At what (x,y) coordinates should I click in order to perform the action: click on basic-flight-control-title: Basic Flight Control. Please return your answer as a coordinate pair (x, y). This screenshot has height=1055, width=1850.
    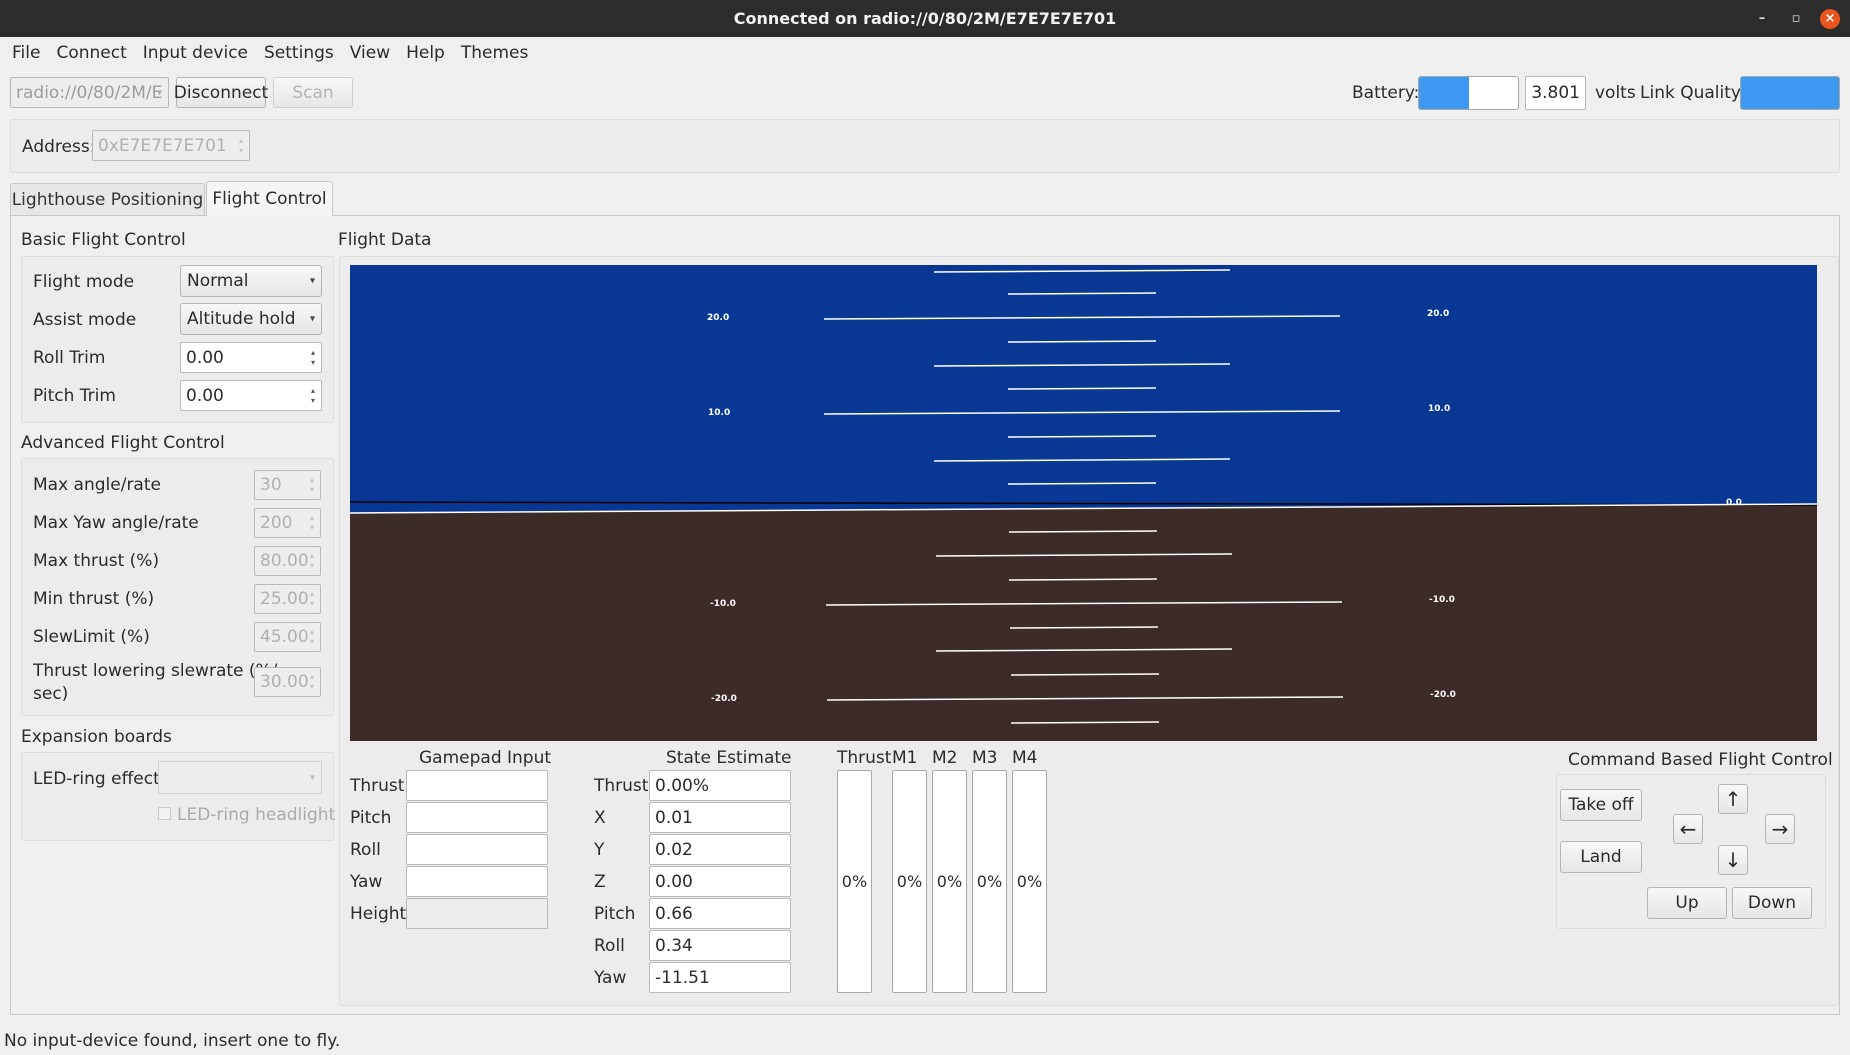
    Looking at the image, I should click on (103, 240).